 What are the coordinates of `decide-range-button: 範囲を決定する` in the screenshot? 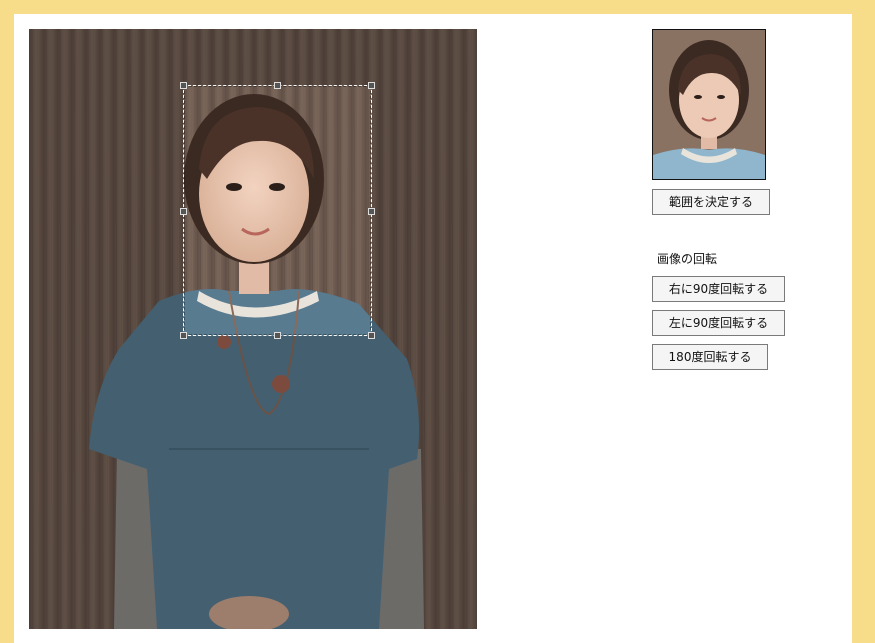 It's located at (711, 202).